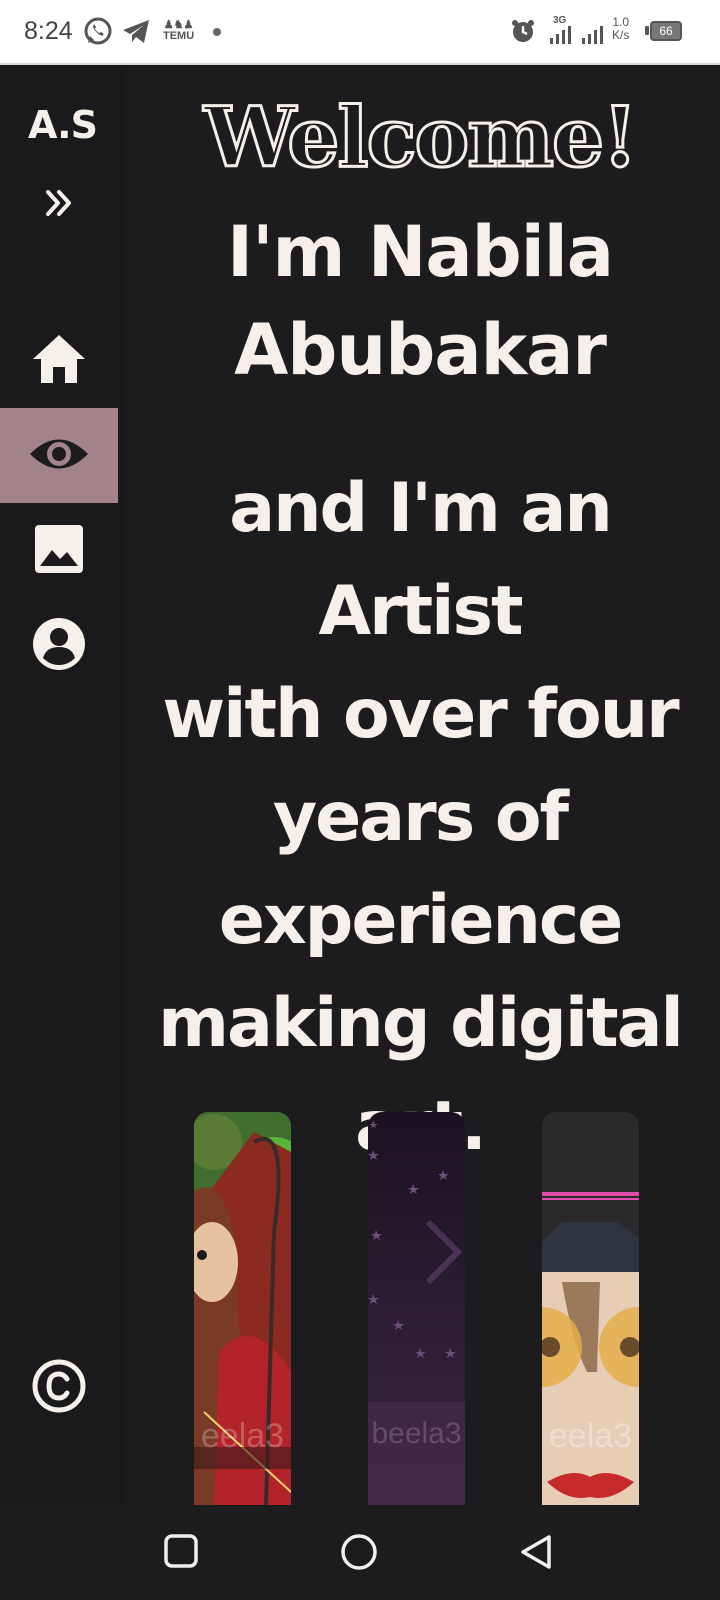 The width and height of the screenshot is (720, 1600). I want to click on sidebar-item-home, so click(59, 360).